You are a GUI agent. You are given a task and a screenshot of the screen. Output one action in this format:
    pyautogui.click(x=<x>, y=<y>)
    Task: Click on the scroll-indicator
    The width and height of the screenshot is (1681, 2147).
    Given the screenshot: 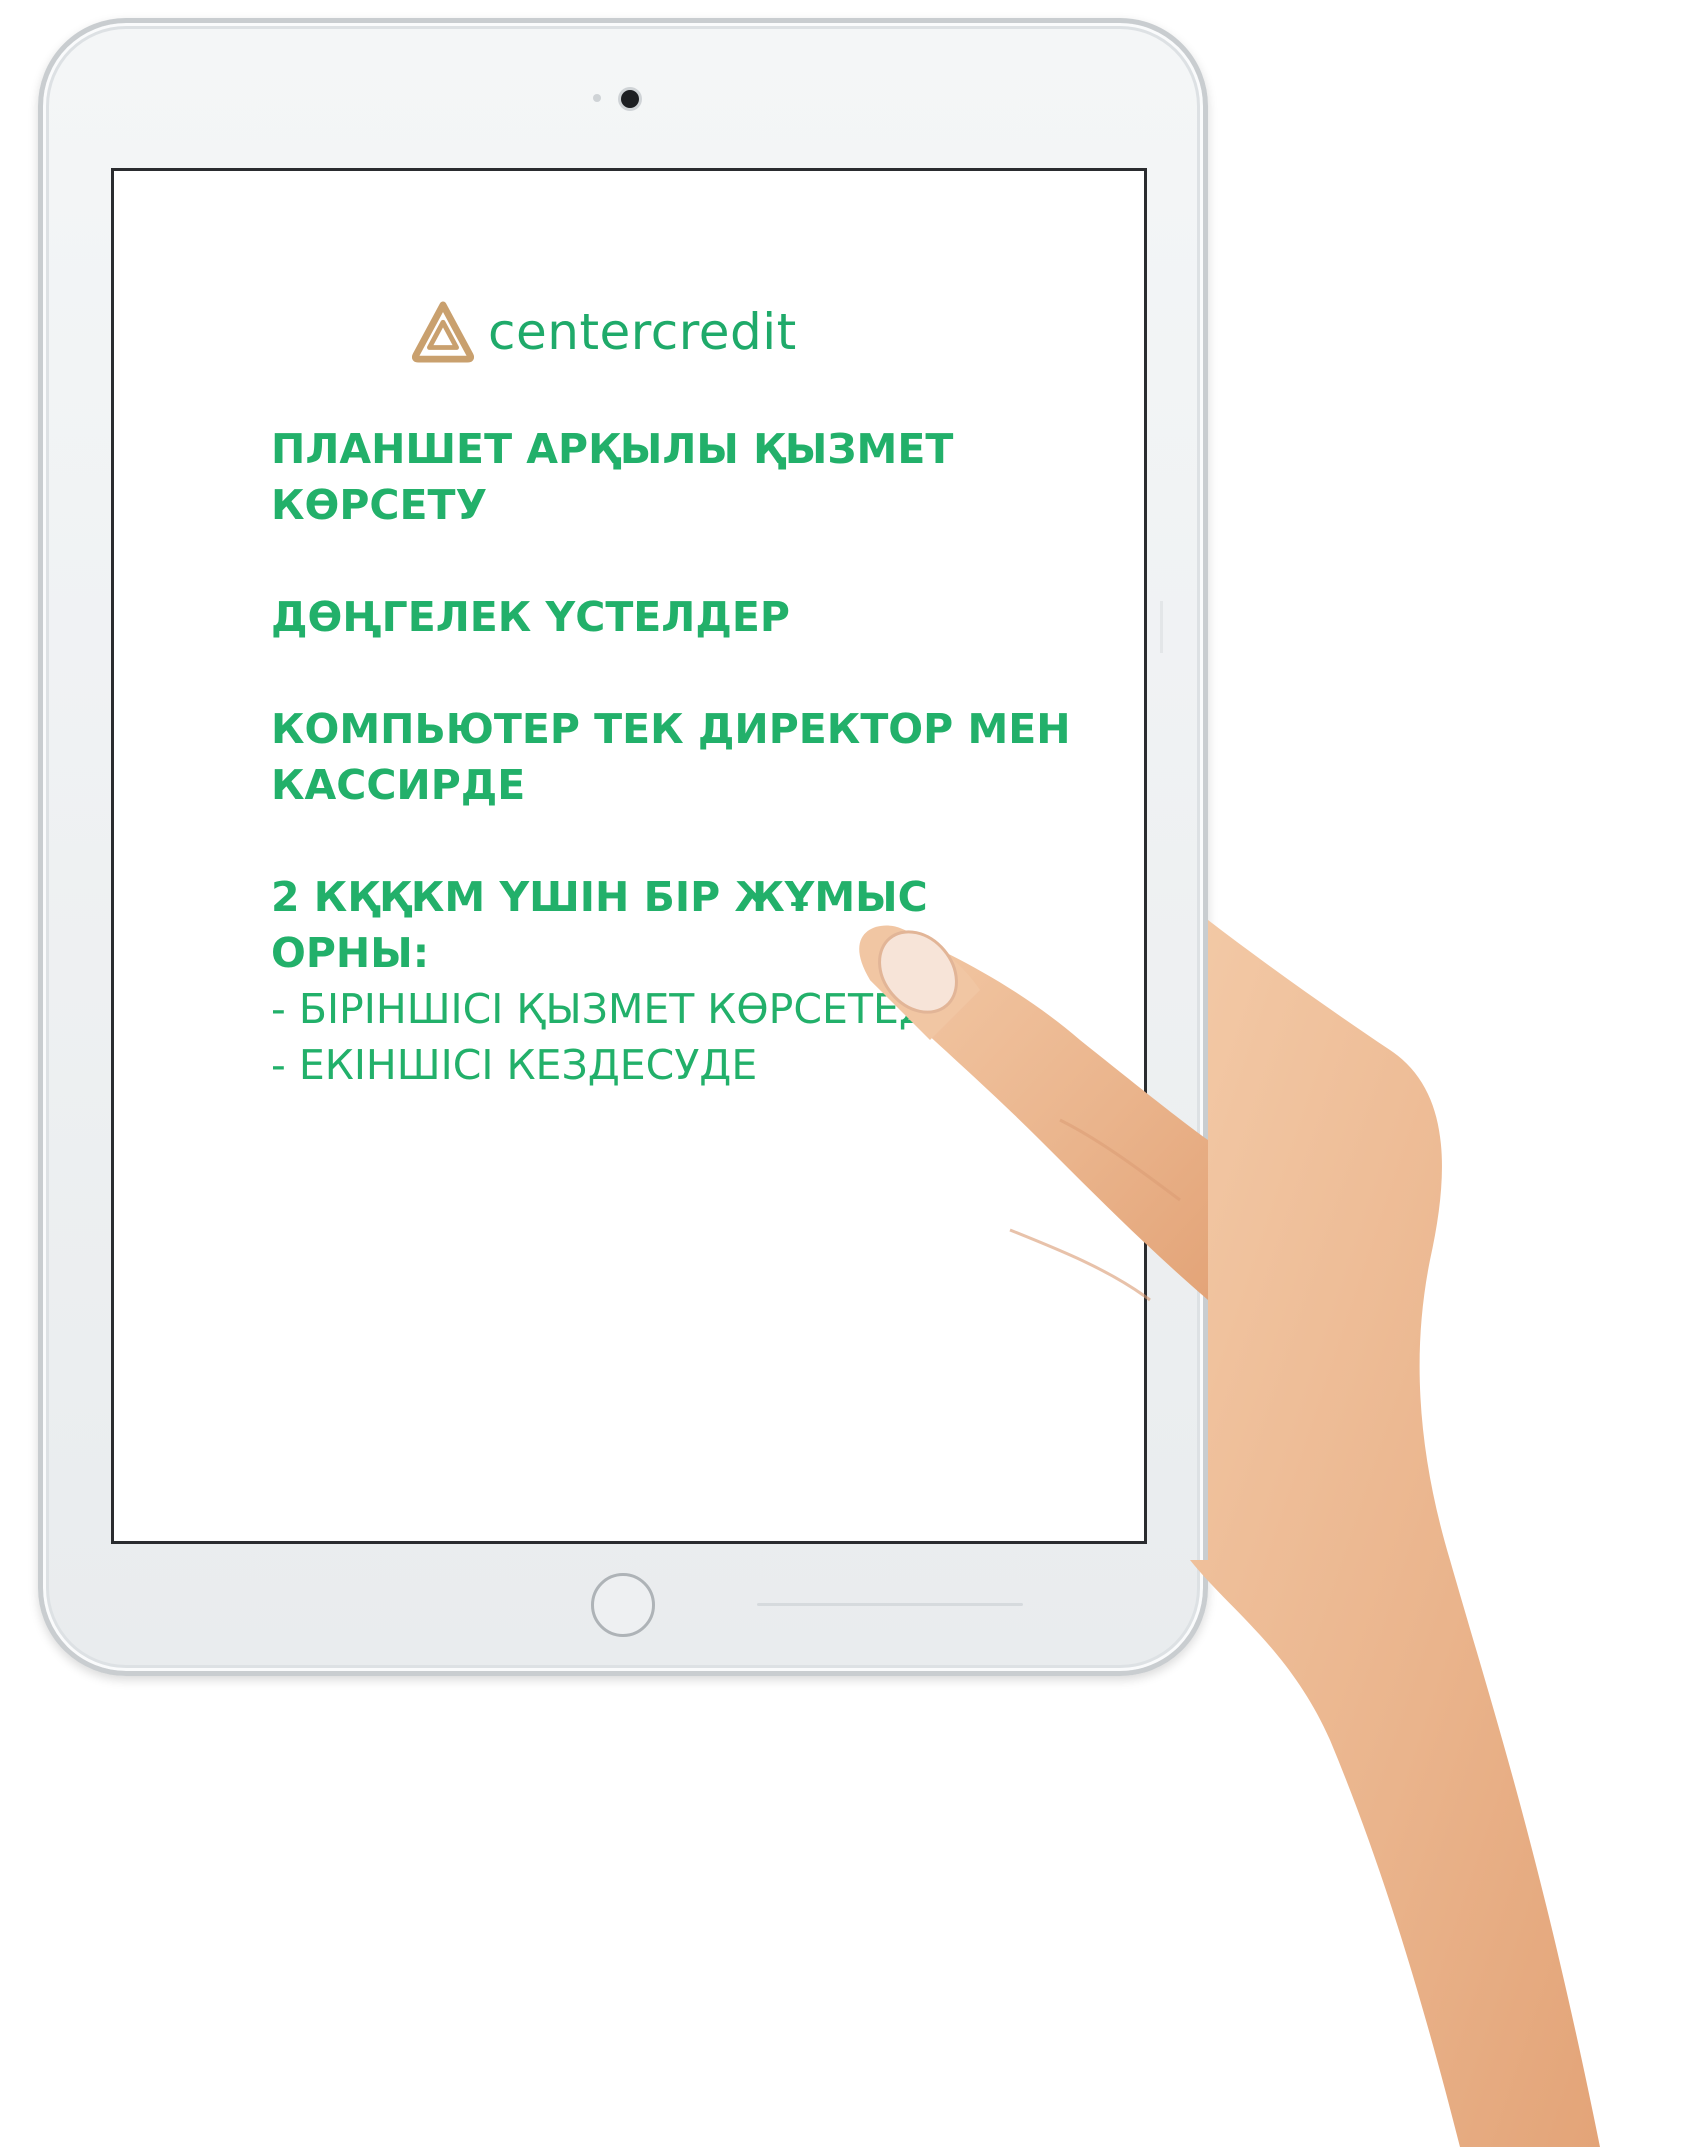 What is the action you would take?
    pyautogui.click(x=1161, y=627)
    